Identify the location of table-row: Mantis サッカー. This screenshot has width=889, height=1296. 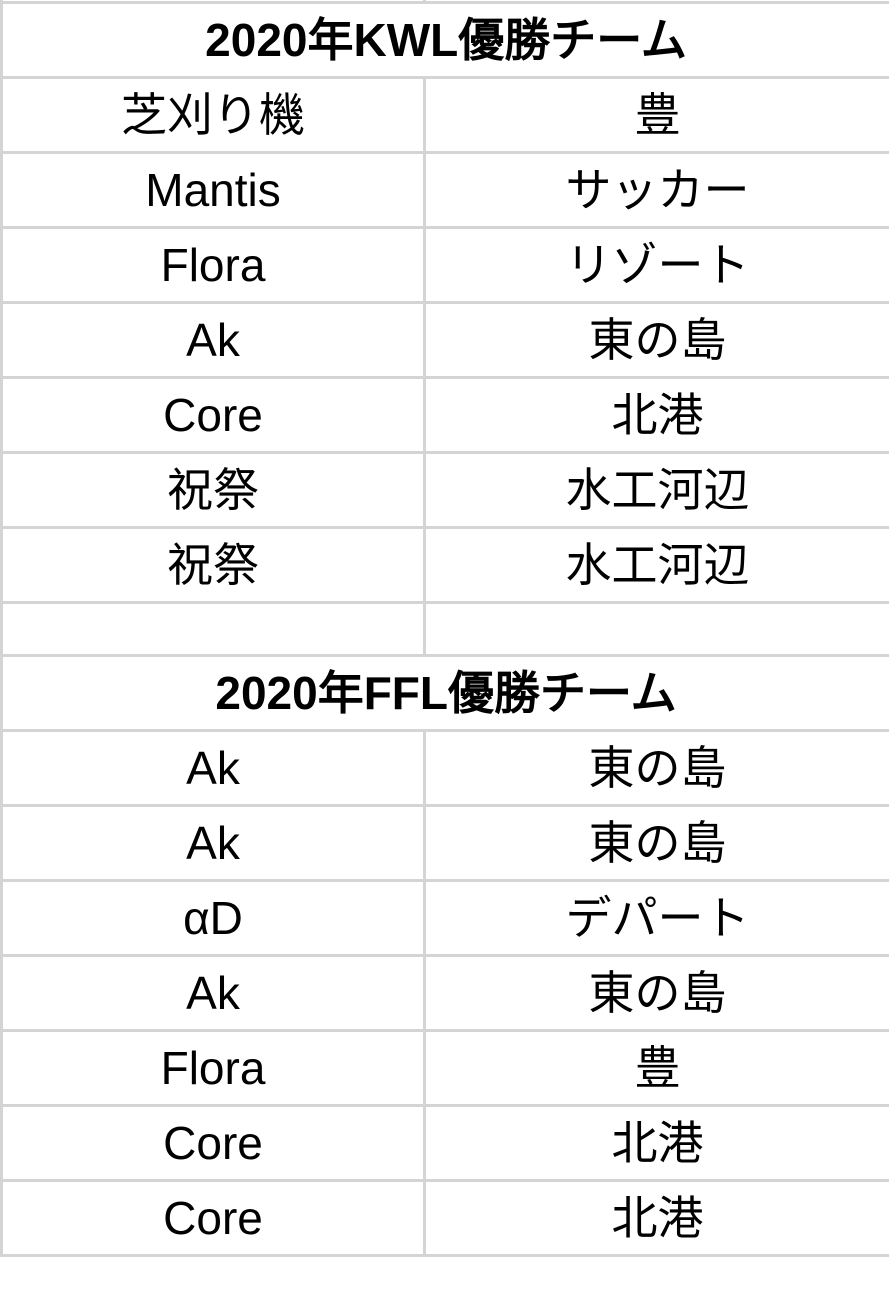
(444, 190).